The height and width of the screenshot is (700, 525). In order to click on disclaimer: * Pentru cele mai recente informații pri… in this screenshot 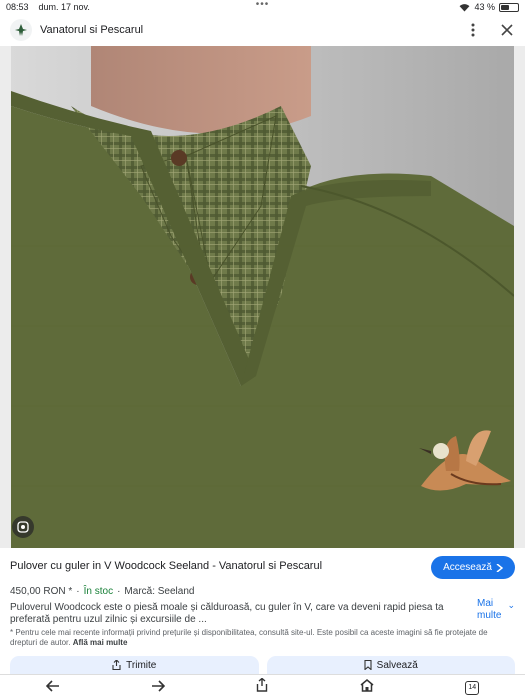, I will do `click(262, 638)`.